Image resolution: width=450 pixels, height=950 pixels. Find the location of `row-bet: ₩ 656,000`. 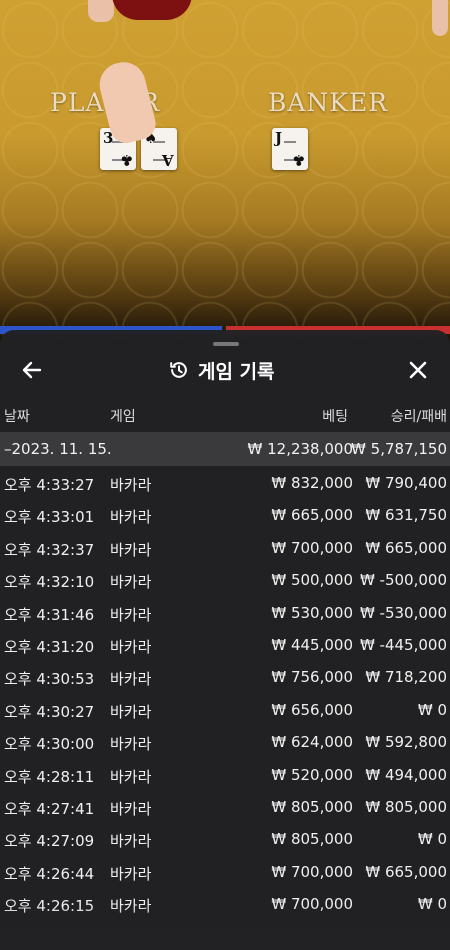

row-bet: ₩ 656,000 is located at coordinates (312, 709).